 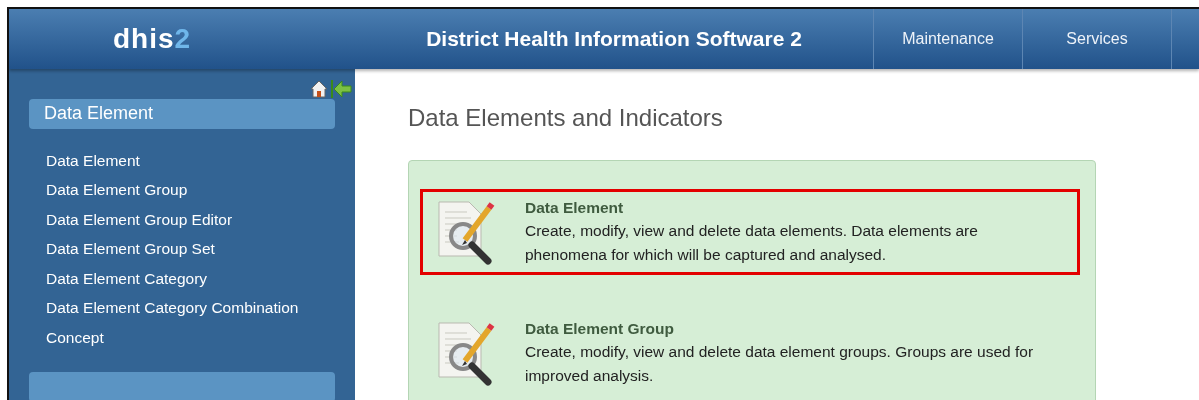 I want to click on page-title: Data Elements and Indicators, so click(x=566, y=118).